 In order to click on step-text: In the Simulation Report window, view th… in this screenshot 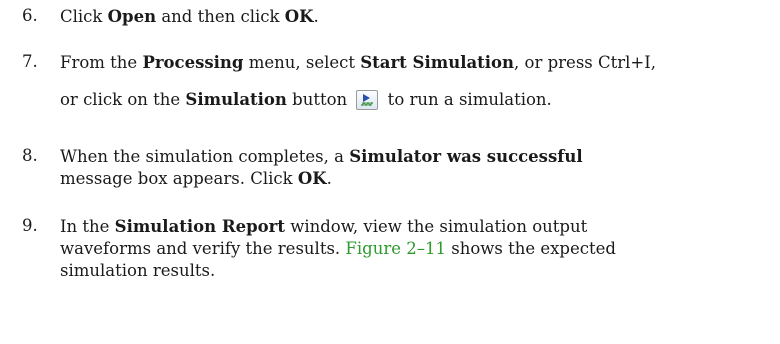, I will do `click(338, 248)`.